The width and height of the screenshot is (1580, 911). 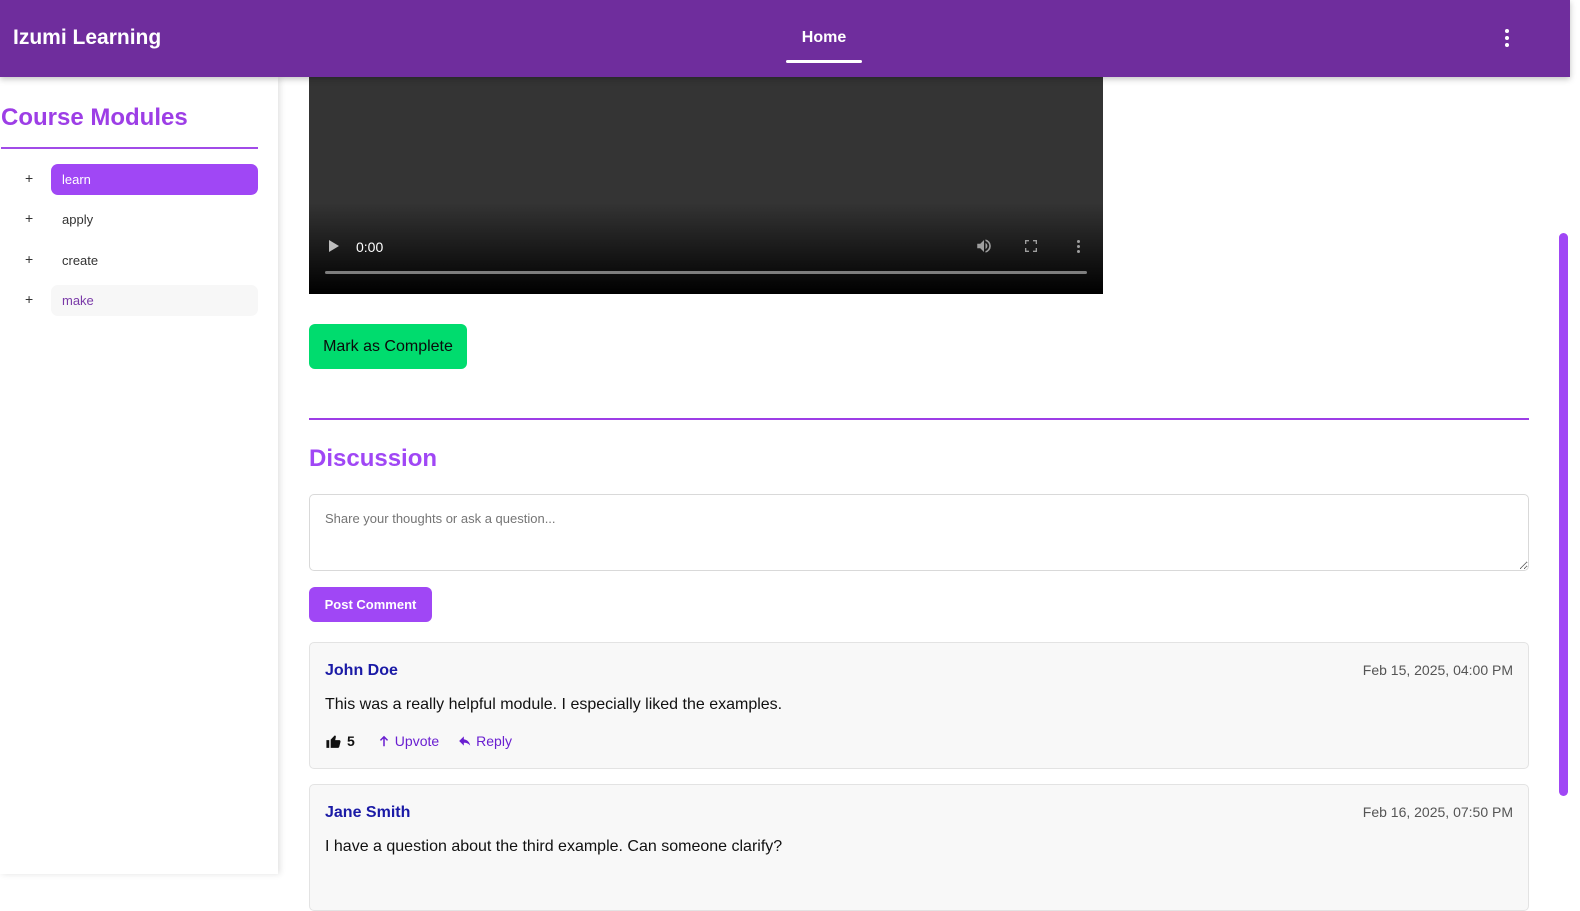 What do you see at coordinates (1563, 514) in the screenshot?
I see `page-scrollbar` at bounding box center [1563, 514].